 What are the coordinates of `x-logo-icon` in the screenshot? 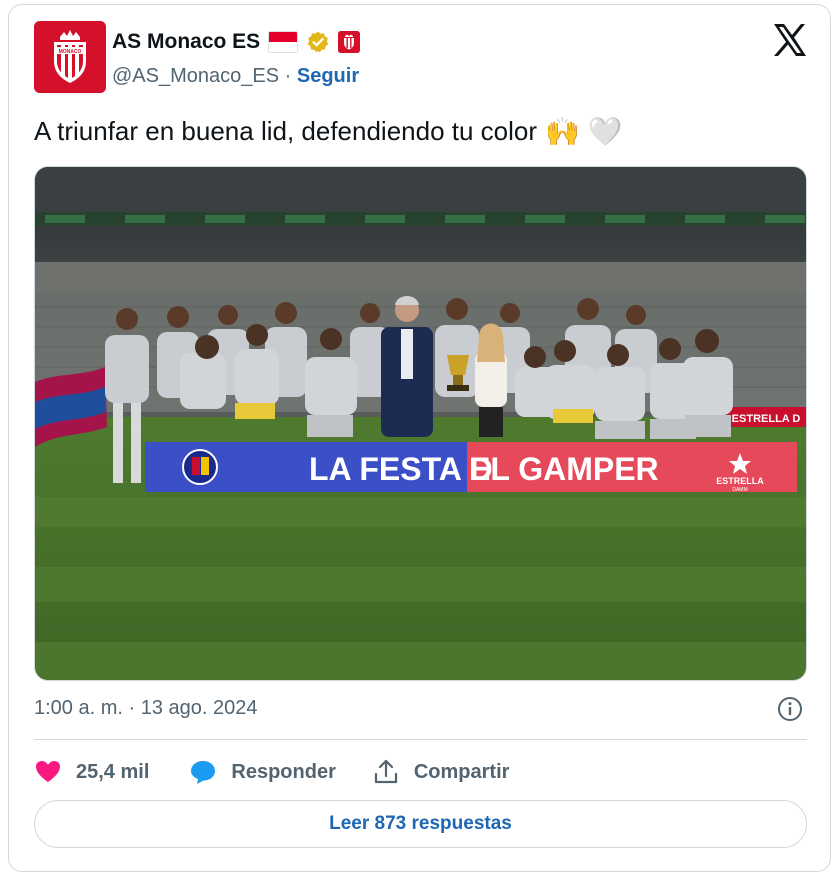 It's located at (790, 40).